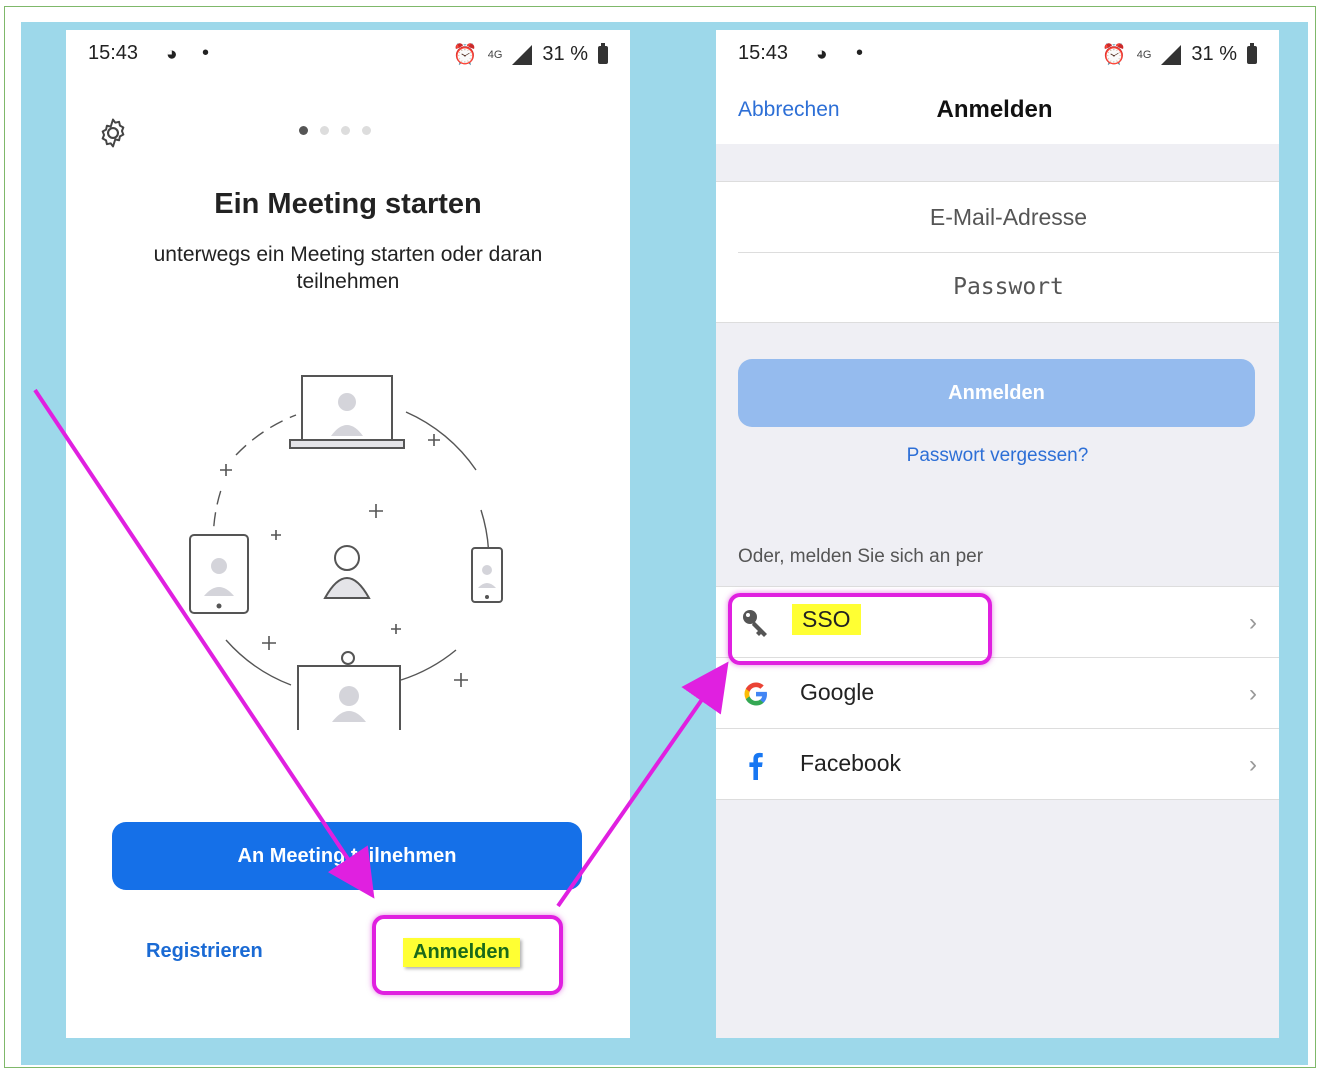 The image size is (1322, 1073). Describe the element at coordinates (755, 694) in the screenshot. I see `google-icon` at that location.